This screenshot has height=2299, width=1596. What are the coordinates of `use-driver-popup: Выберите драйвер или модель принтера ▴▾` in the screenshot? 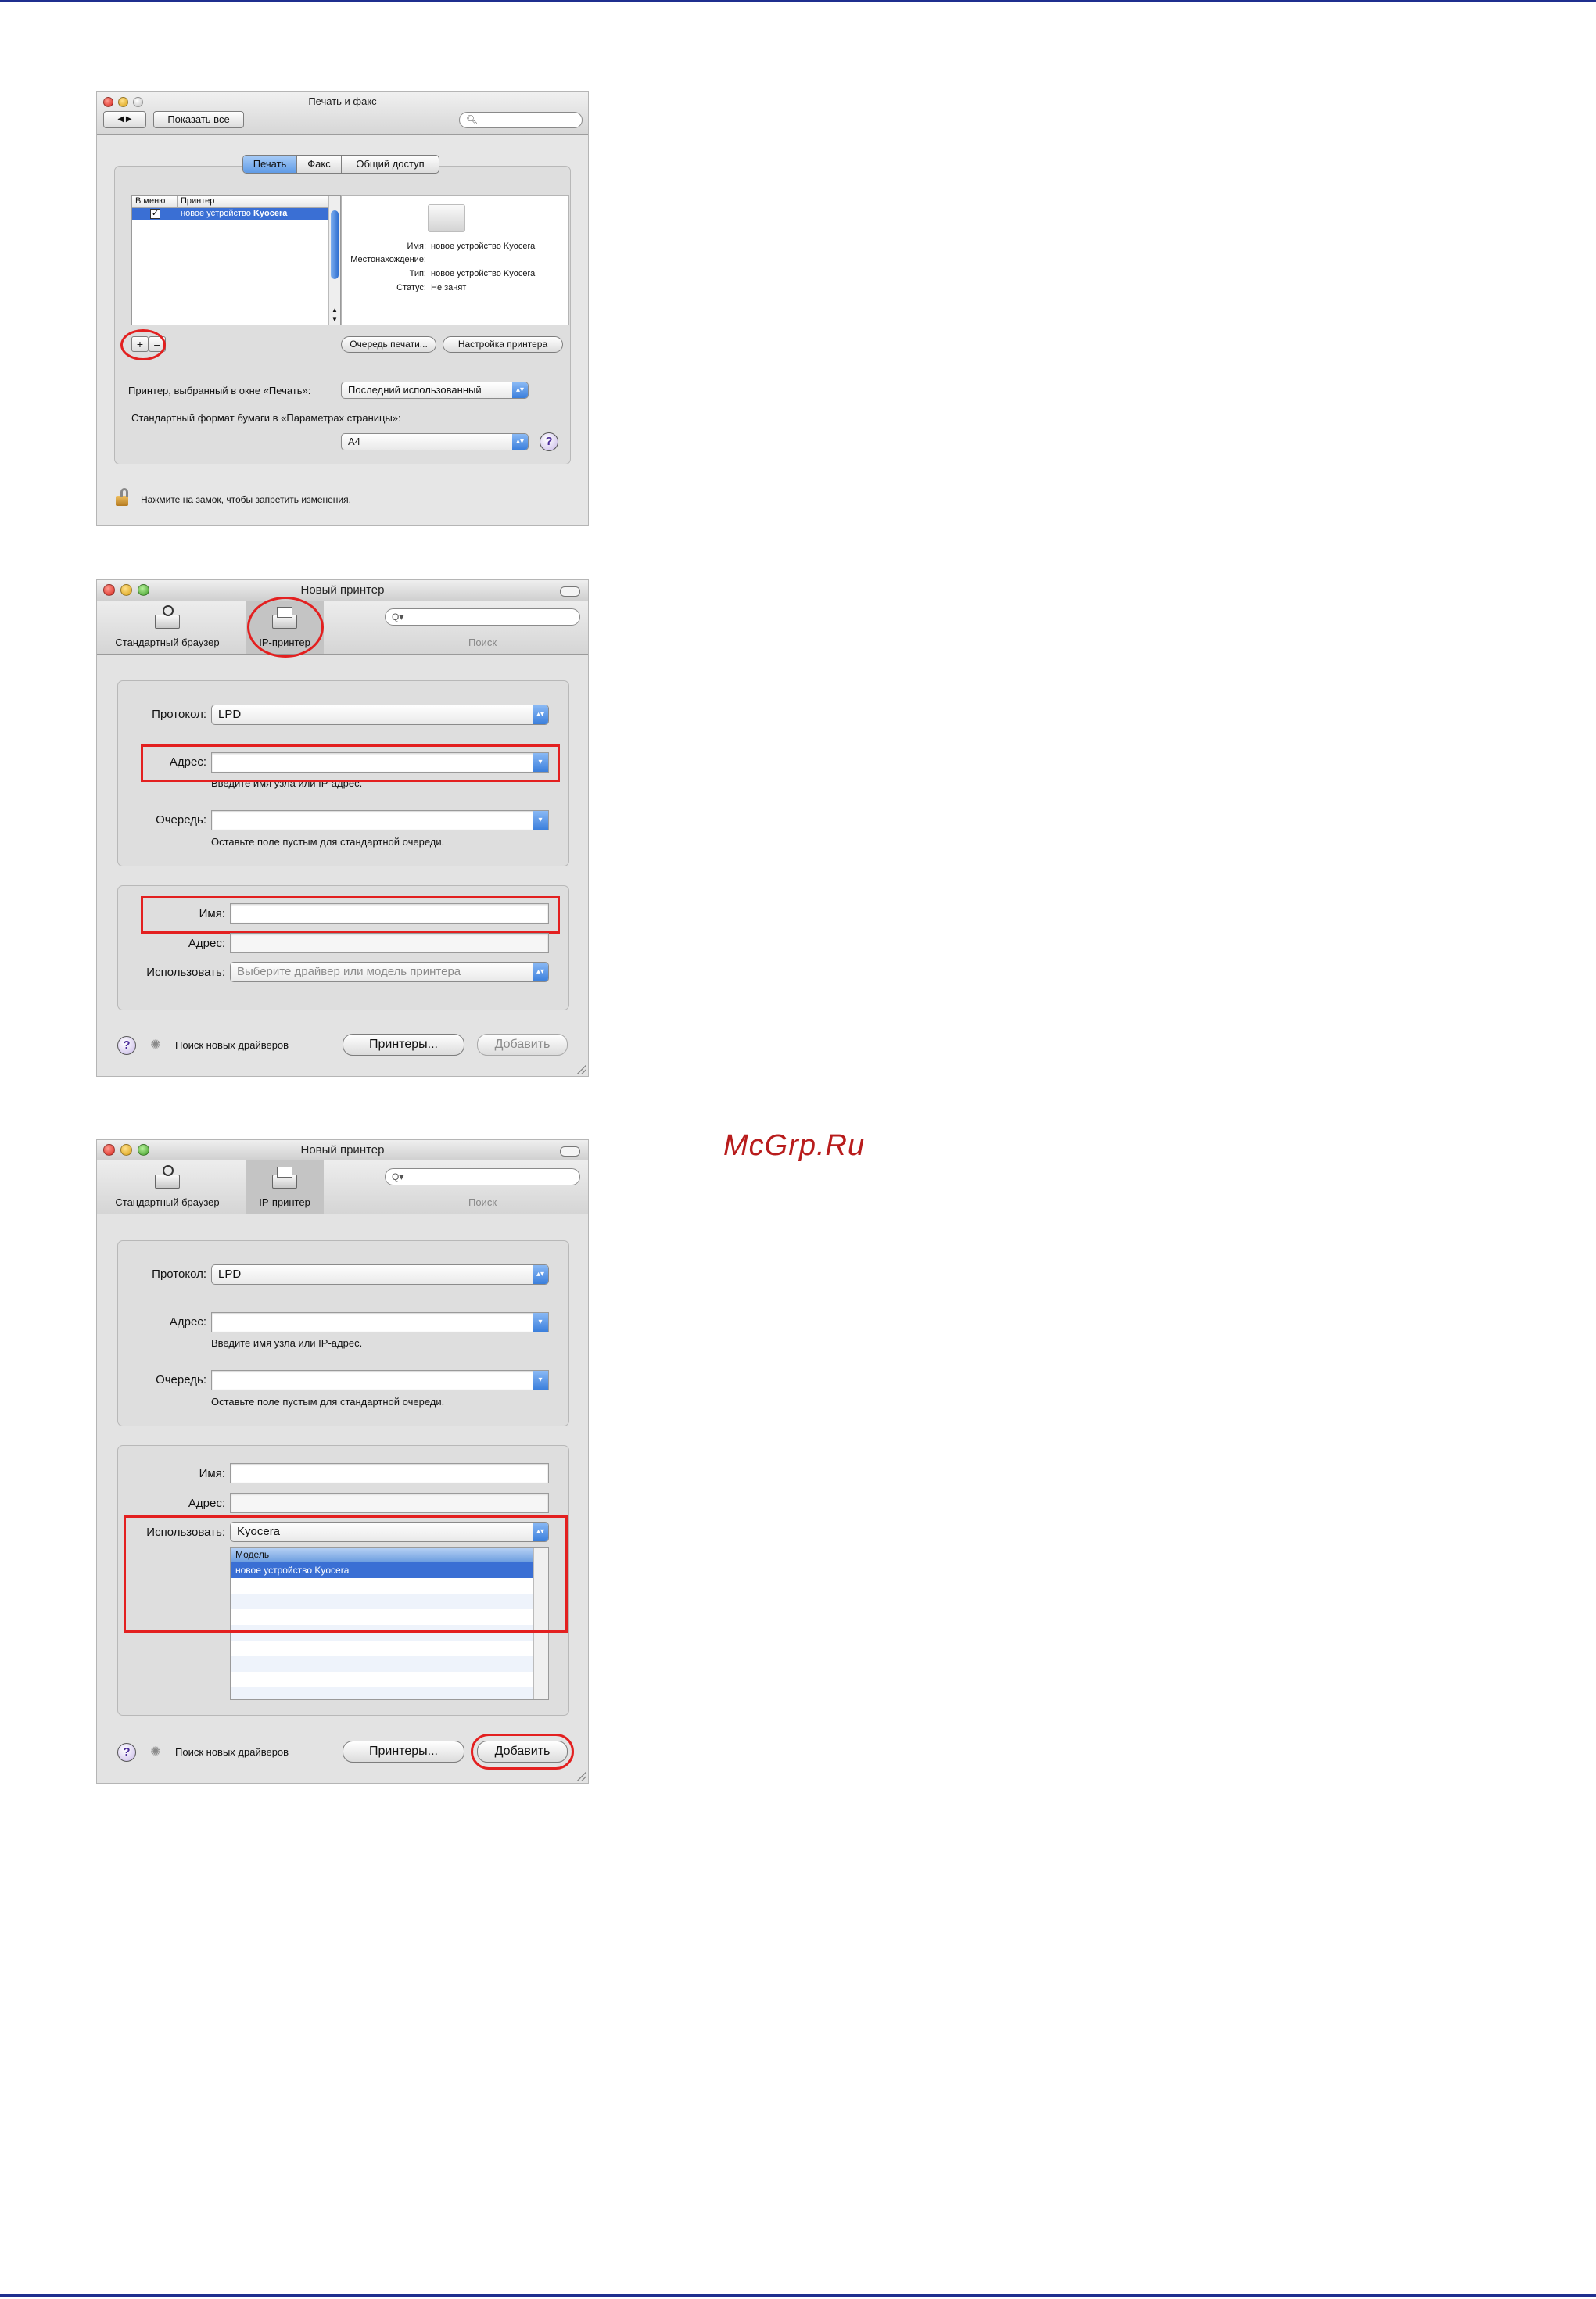 It's located at (389, 972).